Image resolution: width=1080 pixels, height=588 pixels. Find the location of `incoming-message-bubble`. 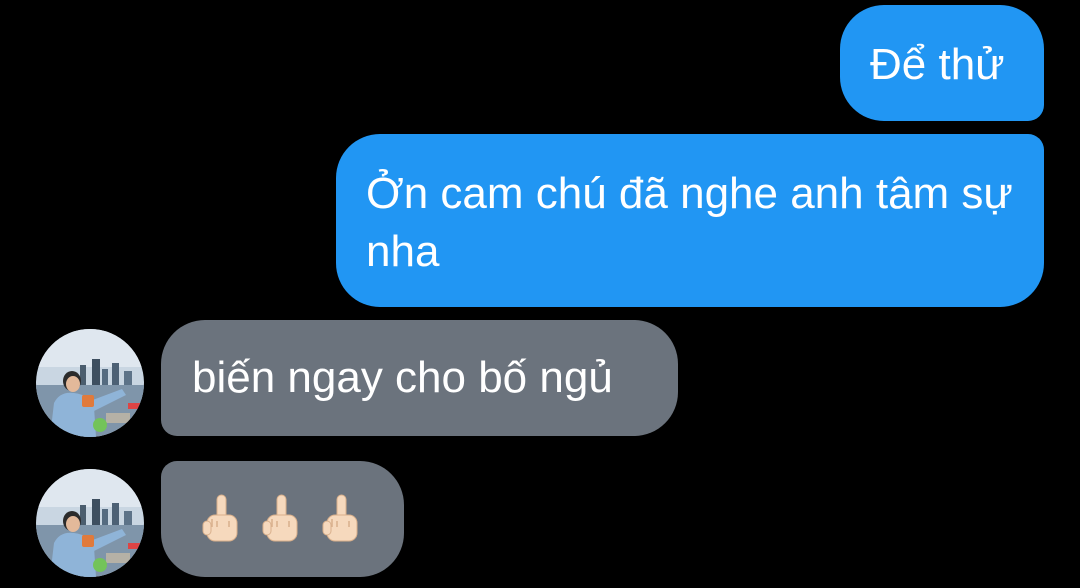

incoming-message-bubble is located at coordinates (282, 519).